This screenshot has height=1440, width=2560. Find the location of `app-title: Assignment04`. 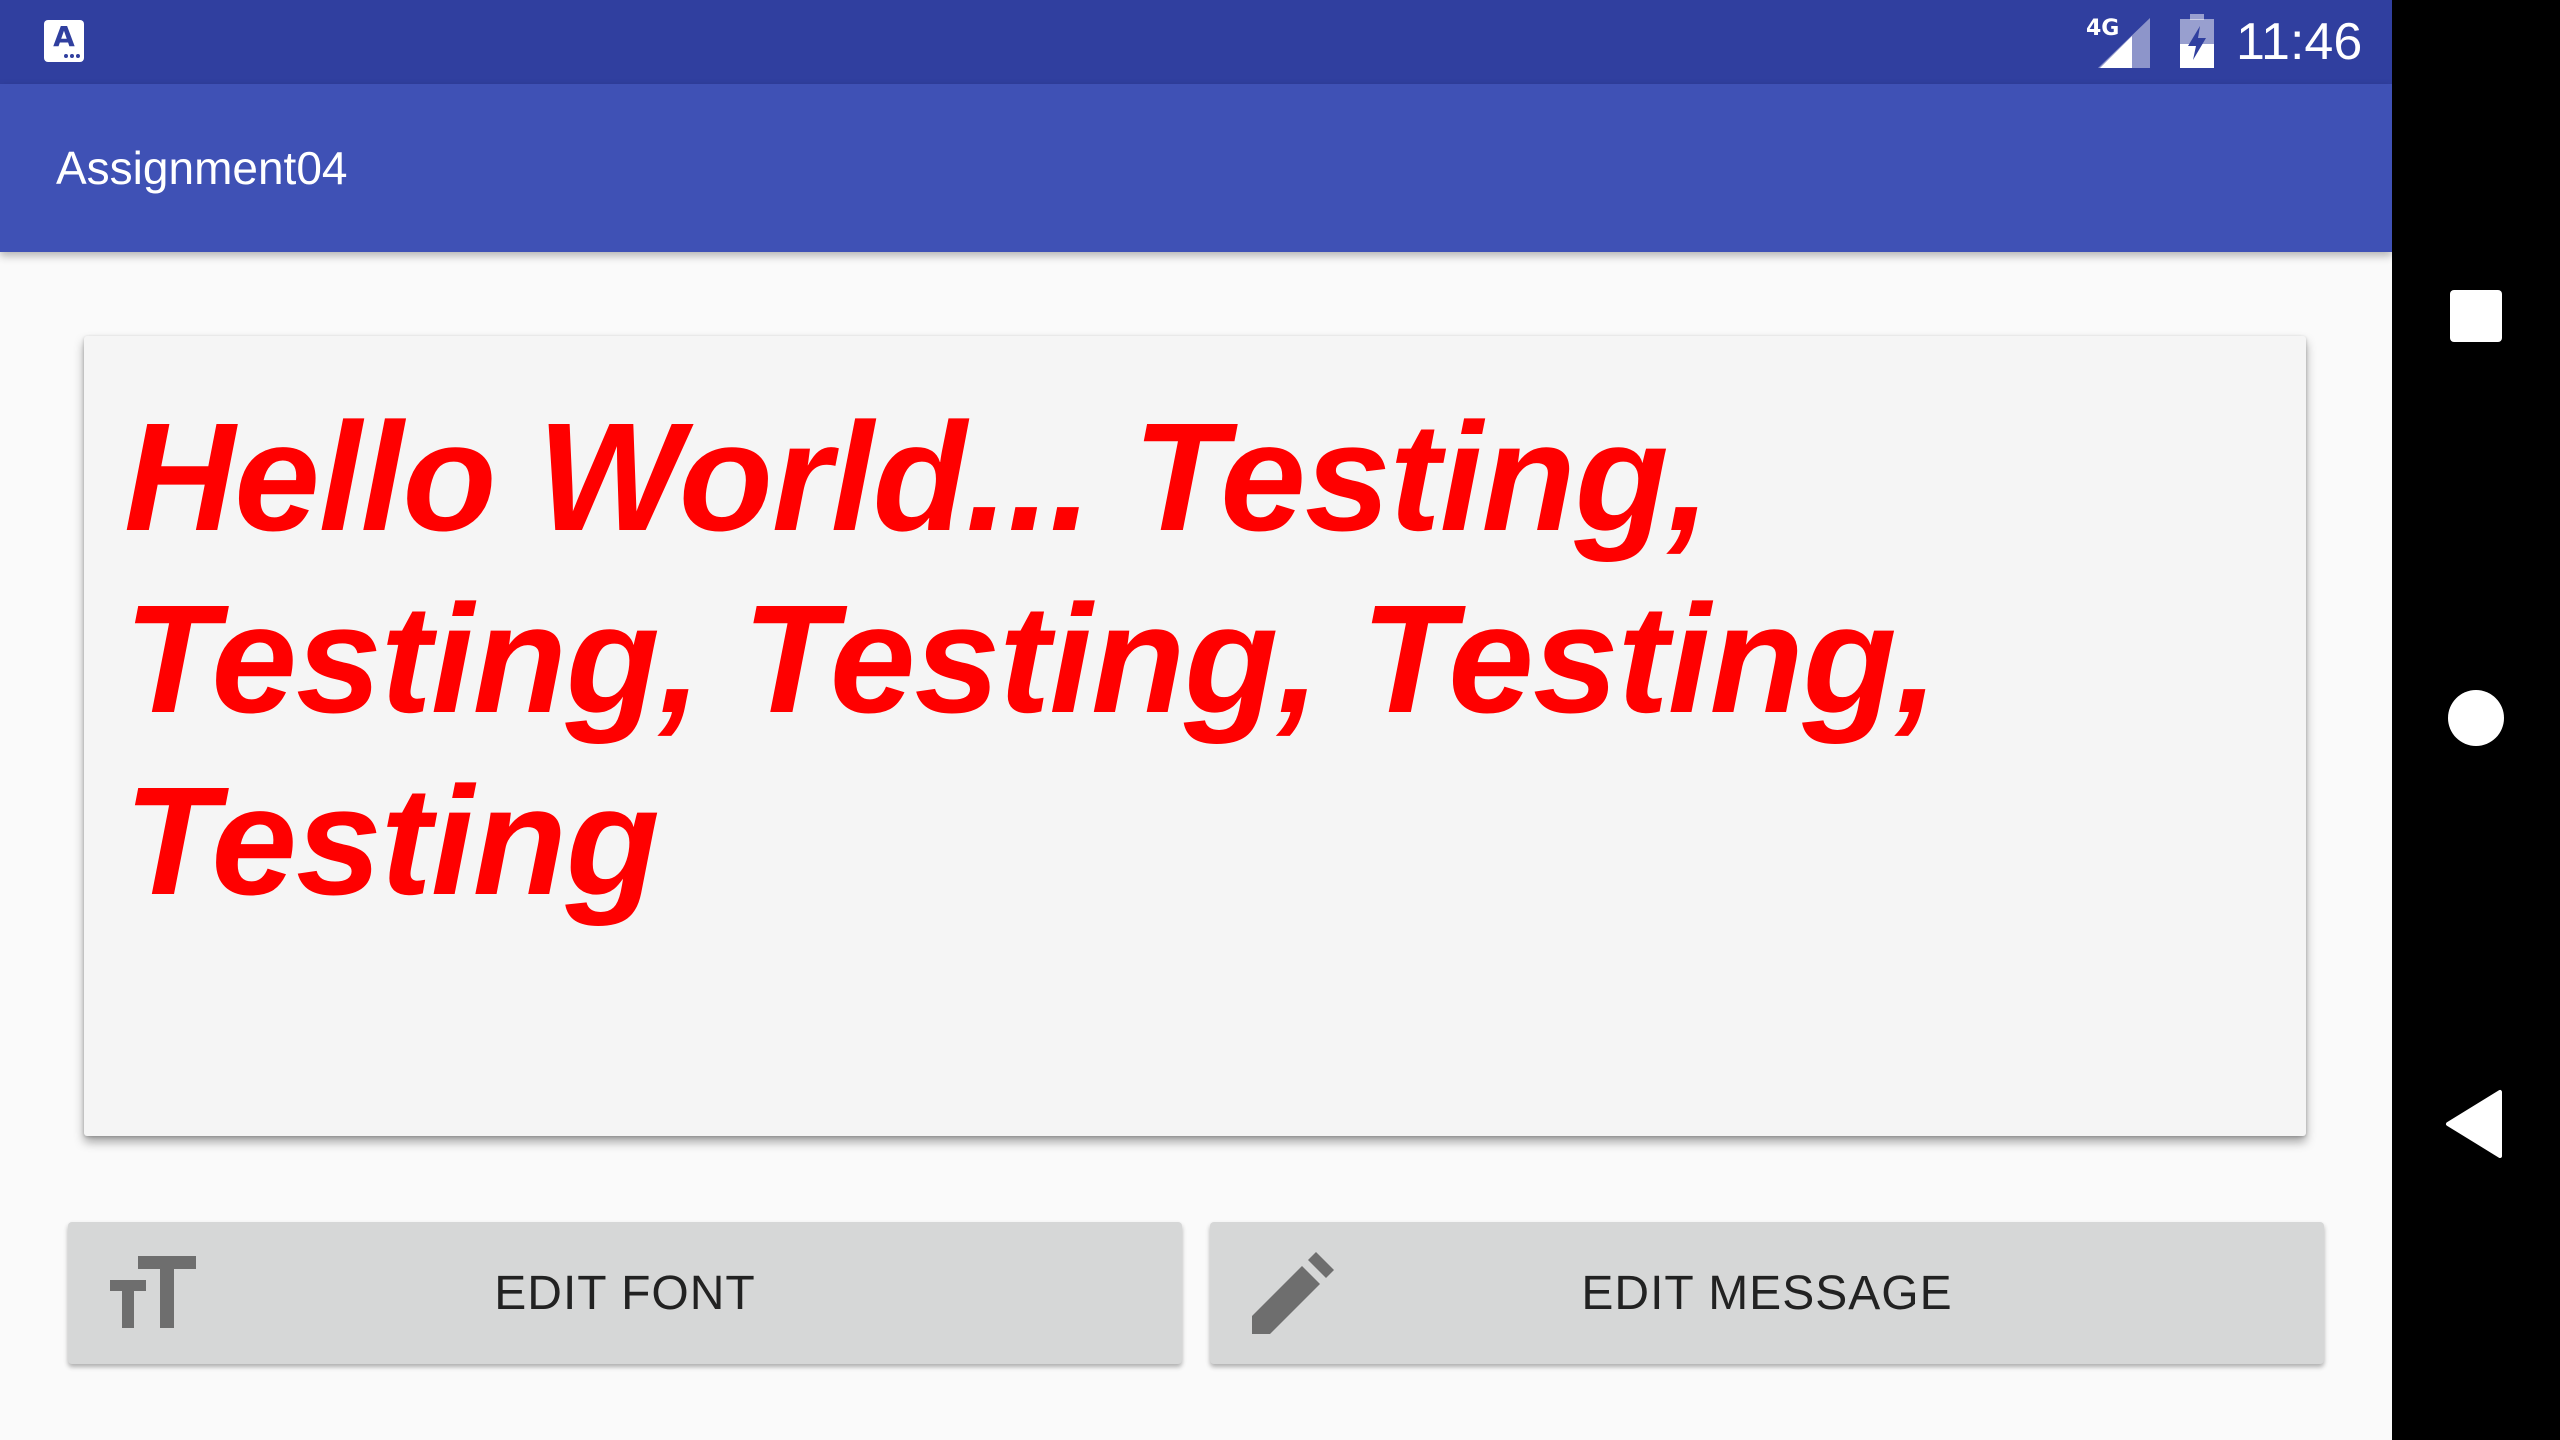

app-title: Assignment04 is located at coordinates (202, 168).